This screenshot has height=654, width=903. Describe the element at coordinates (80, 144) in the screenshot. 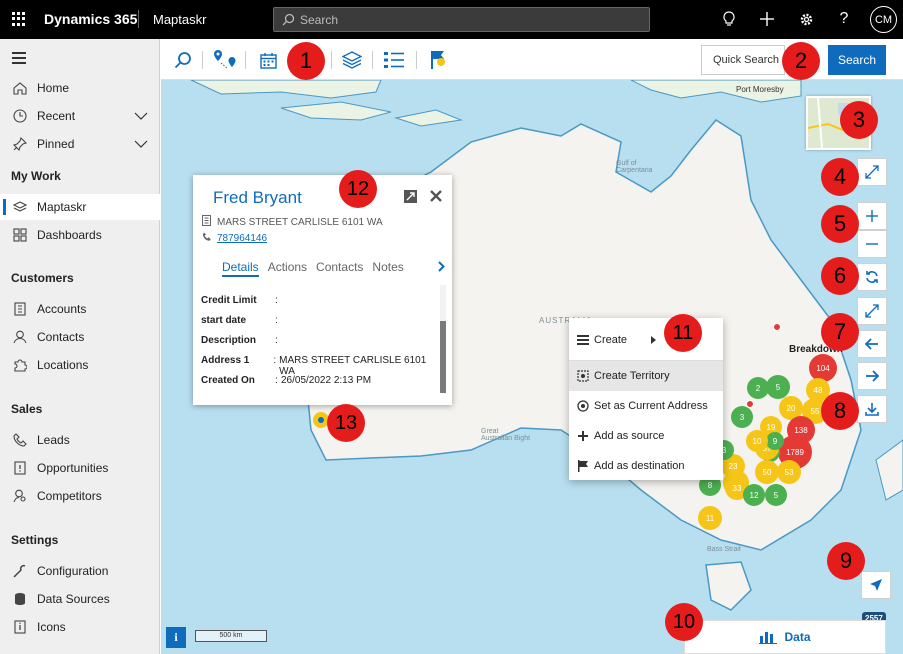

I see `nav-item-pinned: Pinned` at that location.